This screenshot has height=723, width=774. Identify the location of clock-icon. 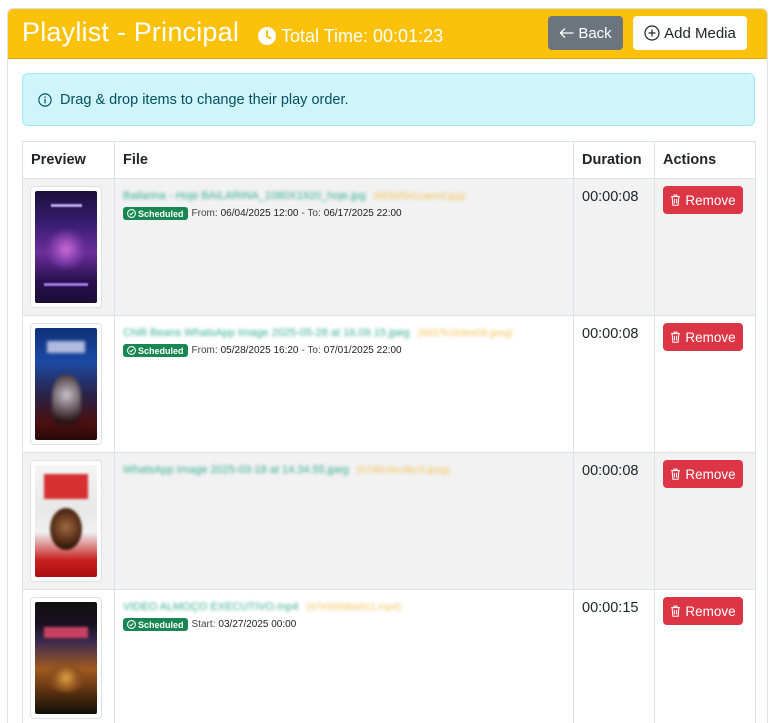
(267, 36).